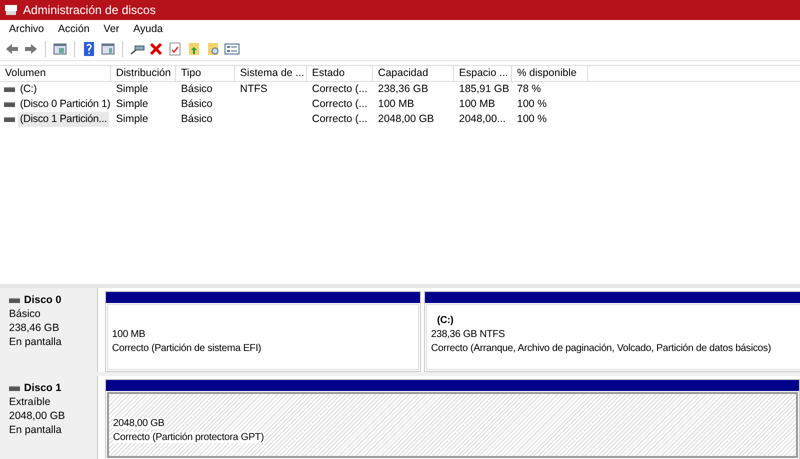 The image size is (800, 459). What do you see at coordinates (194, 49) in the screenshot?
I see `folder-up-icon` at bounding box center [194, 49].